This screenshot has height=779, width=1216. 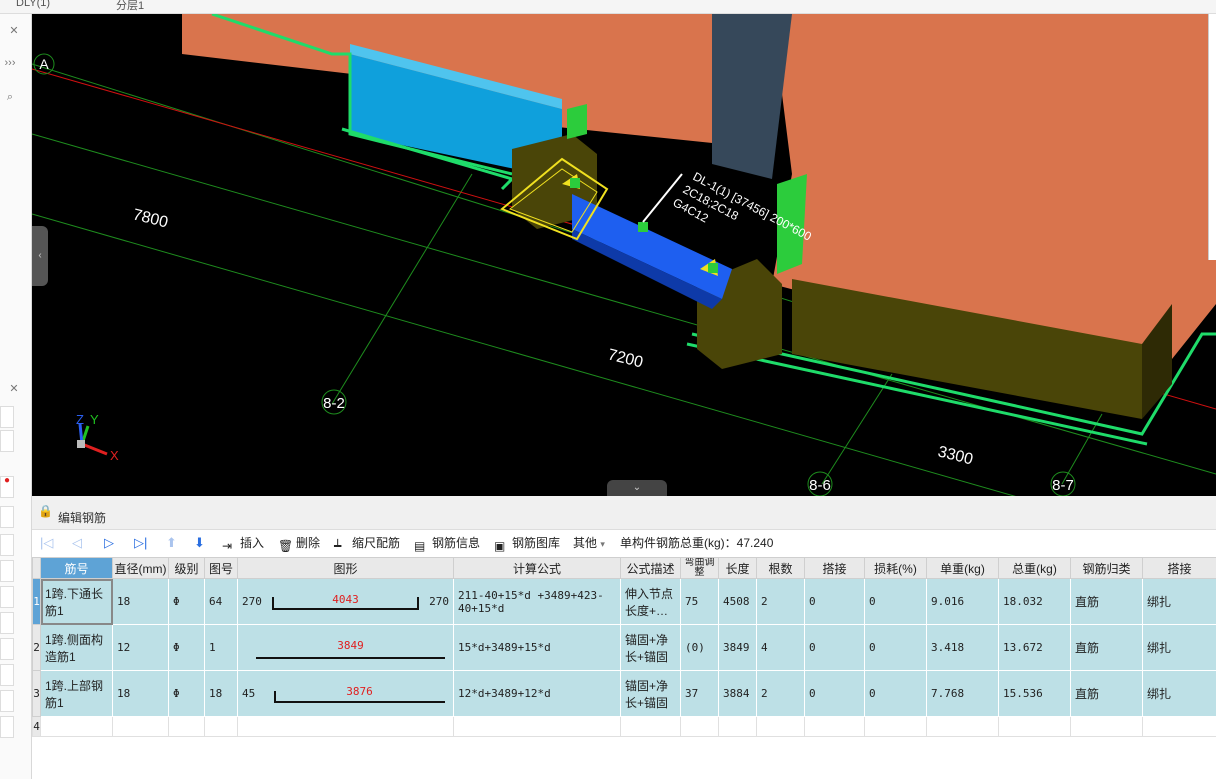 I want to click on figure-no-cell: 18, so click(x=221, y=693).